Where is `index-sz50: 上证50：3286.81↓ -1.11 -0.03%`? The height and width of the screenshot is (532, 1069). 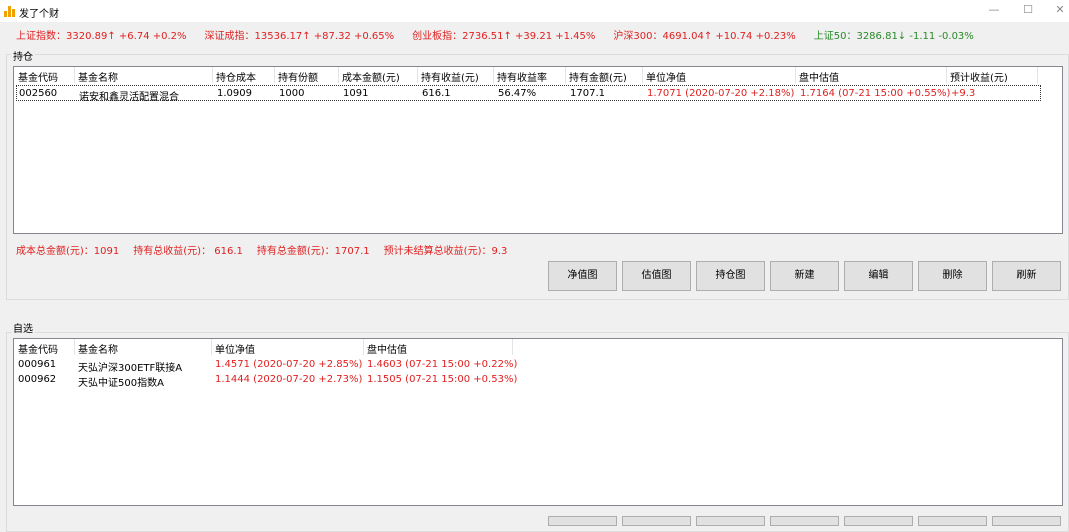
index-sz50: 上证50：3286.81↓ -1.11 -0.03% is located at coordinates (893, 36).